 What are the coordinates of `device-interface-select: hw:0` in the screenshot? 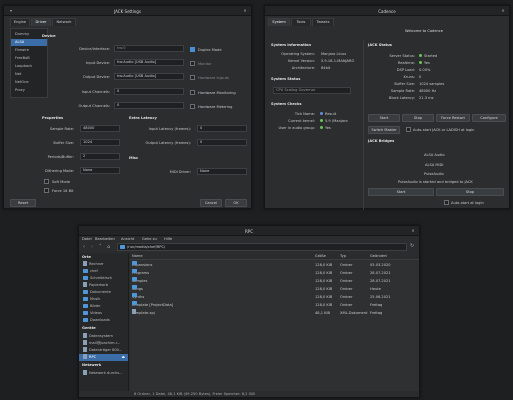 It's located at (149, 48).